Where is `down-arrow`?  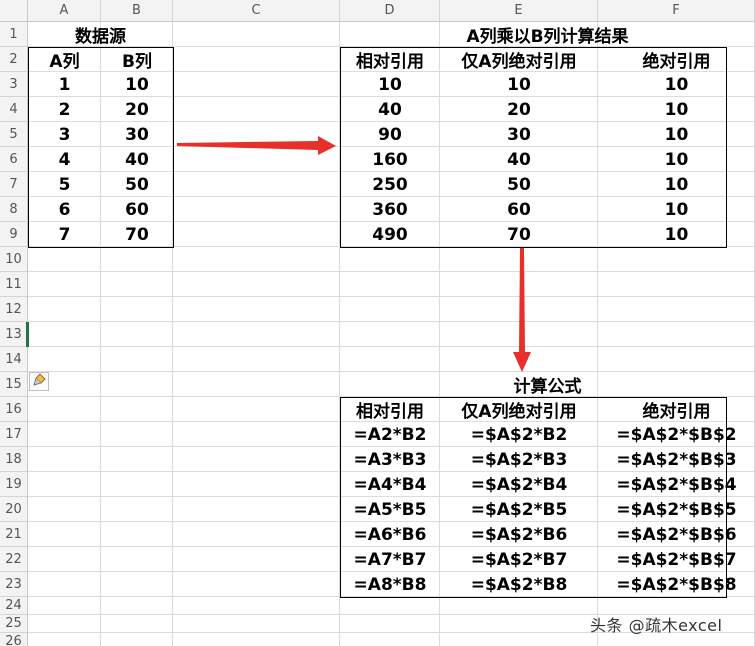
down-arrow is located at coordinates (522, 310).